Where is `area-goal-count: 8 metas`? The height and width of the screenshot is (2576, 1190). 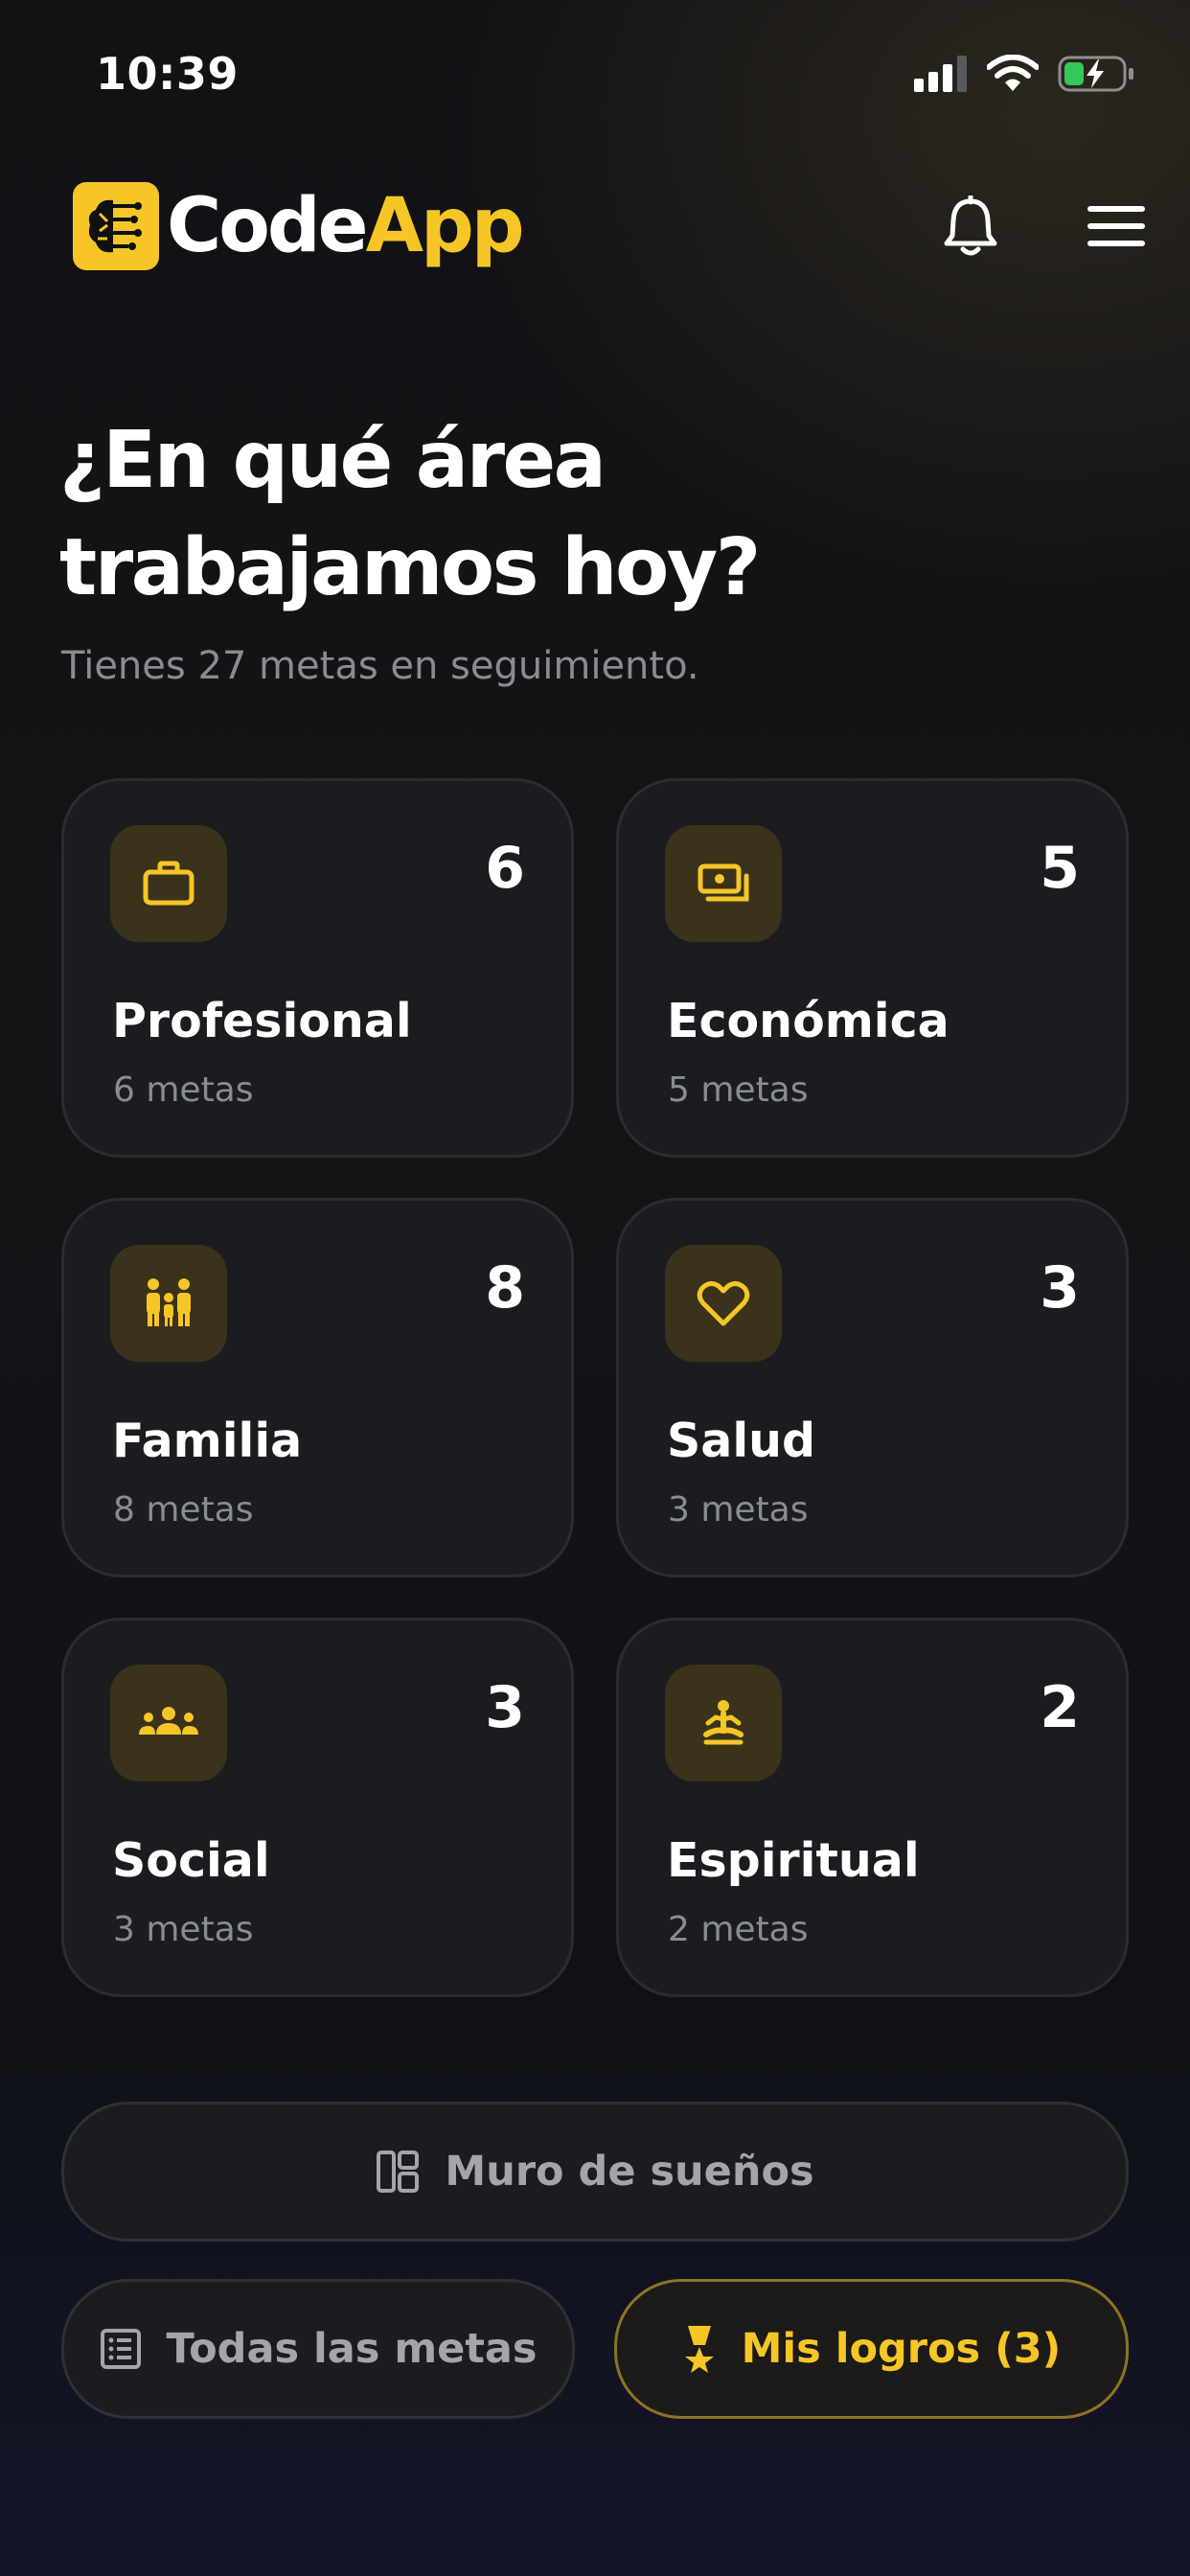 area-goal-count: 8 metas is located at coordinates (183, 1510).